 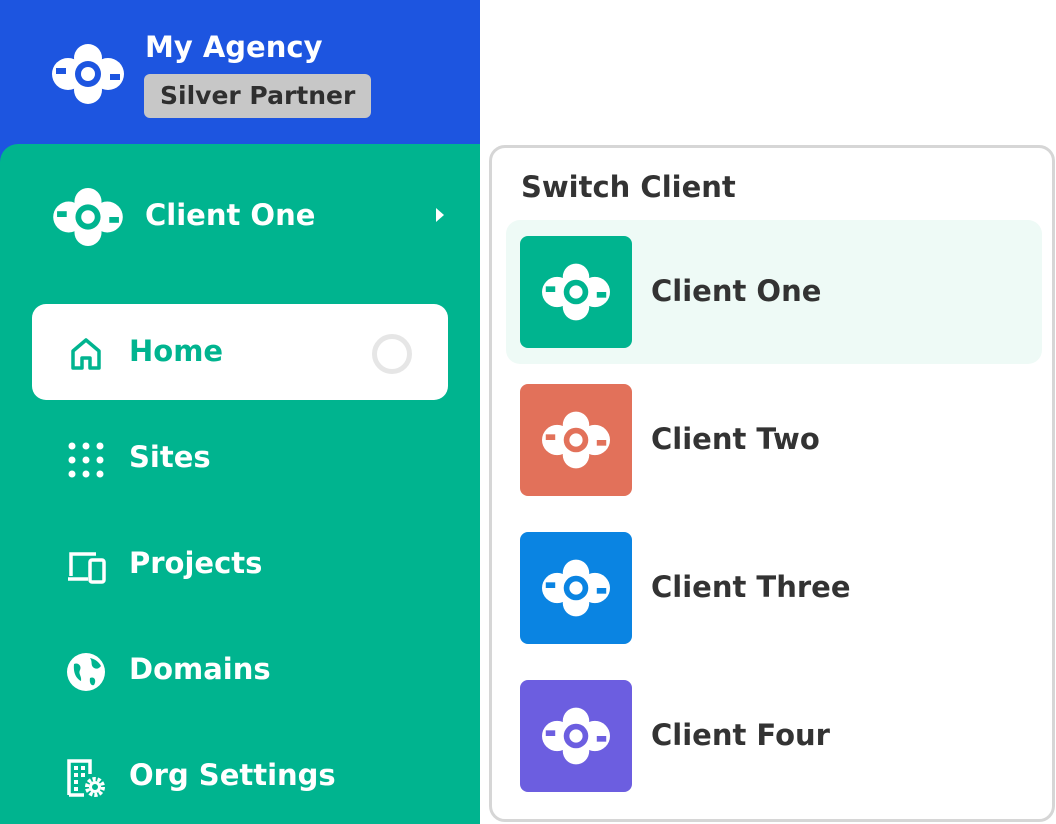 What do you see at coordinates (240, 352) in the screenshot?
I see `nav-item-home: Home` at bounding box center [240, 352].